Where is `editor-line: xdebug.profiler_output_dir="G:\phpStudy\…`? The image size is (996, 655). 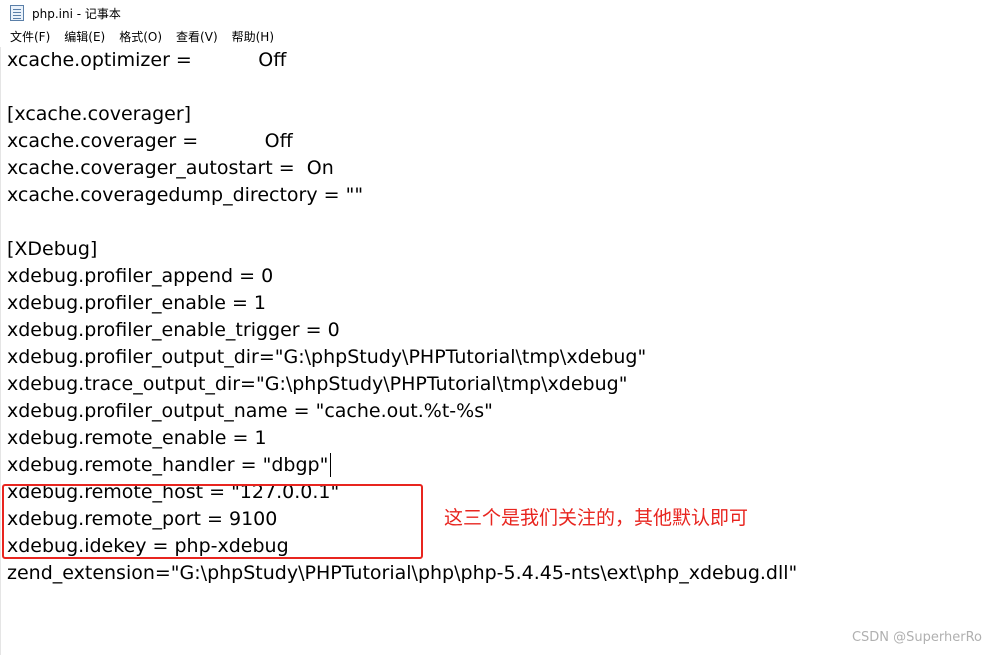
editor-line: xdebug.profiler_output_dir="G:\phpStudy\… is located at coordinates (327, 357).